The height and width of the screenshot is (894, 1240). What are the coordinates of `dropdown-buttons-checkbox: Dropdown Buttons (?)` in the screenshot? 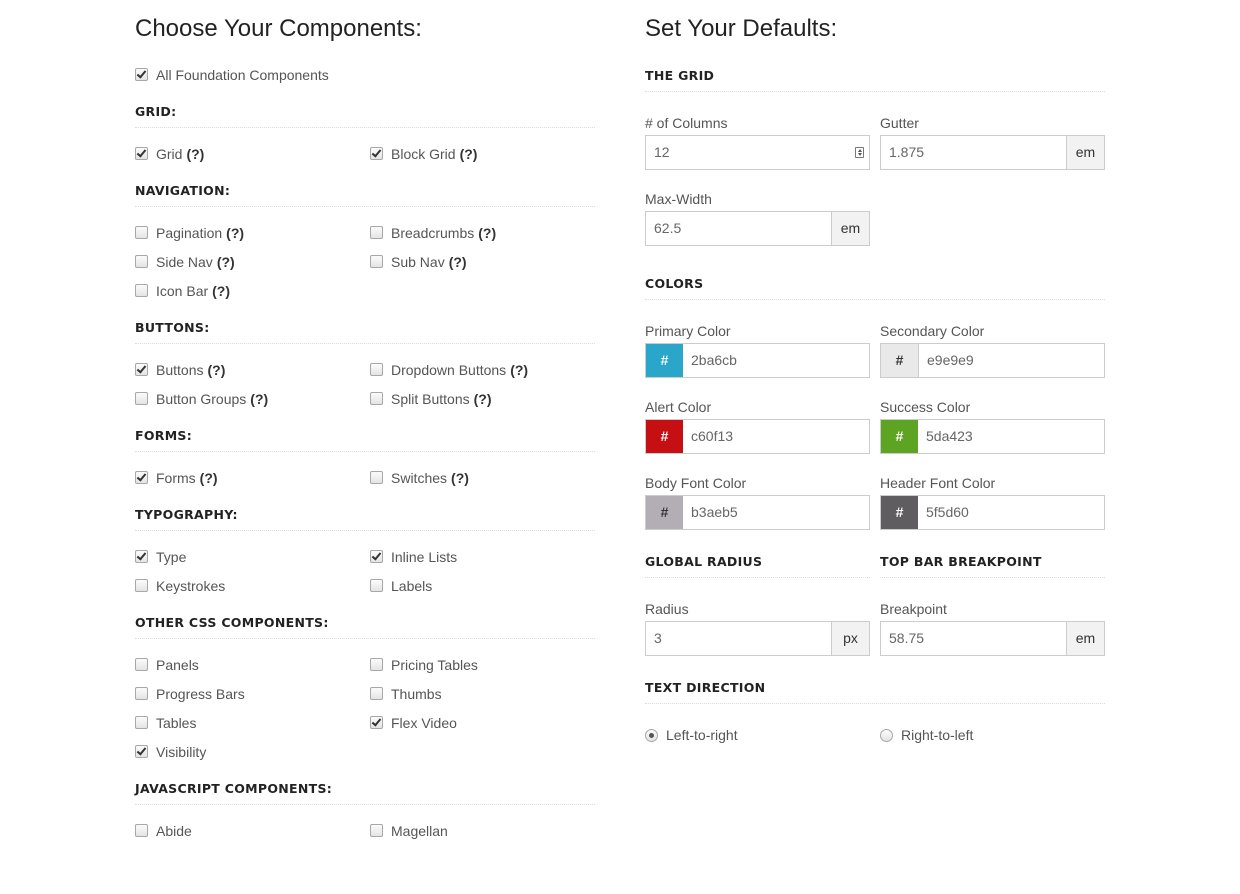 It's located at (482, 370).